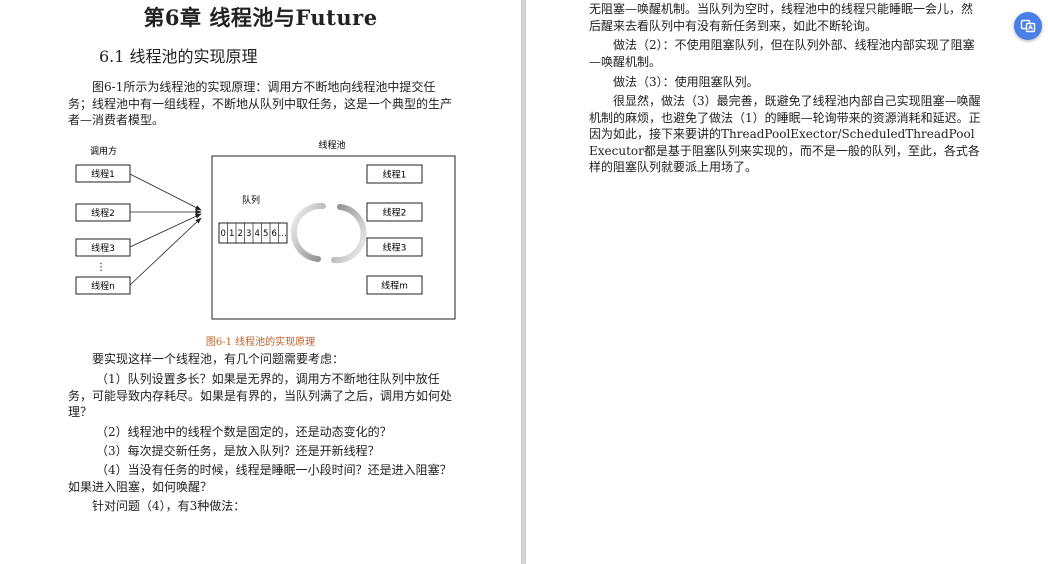 The width and height of the screenshot is (1048, 564). I want to click on queue-cell: 3, so click(248, 234).